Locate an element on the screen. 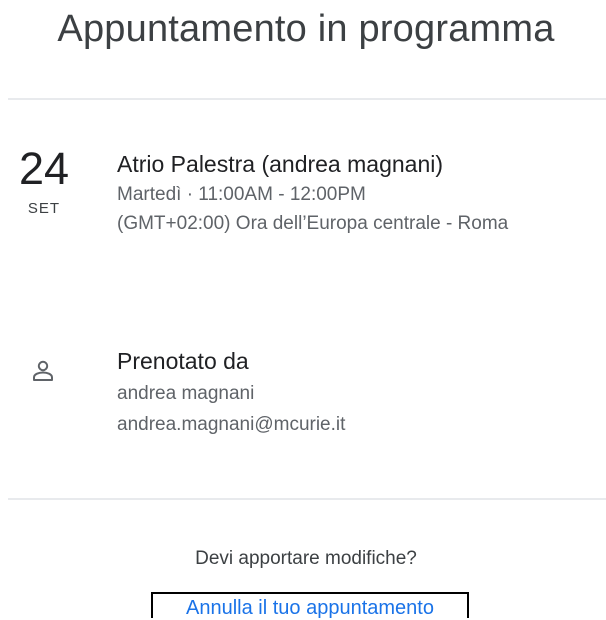 The height and width of the screenshot is (620, 606). changes-prompt: Devi apportare modifiche? is located at coordinates (306, 558).